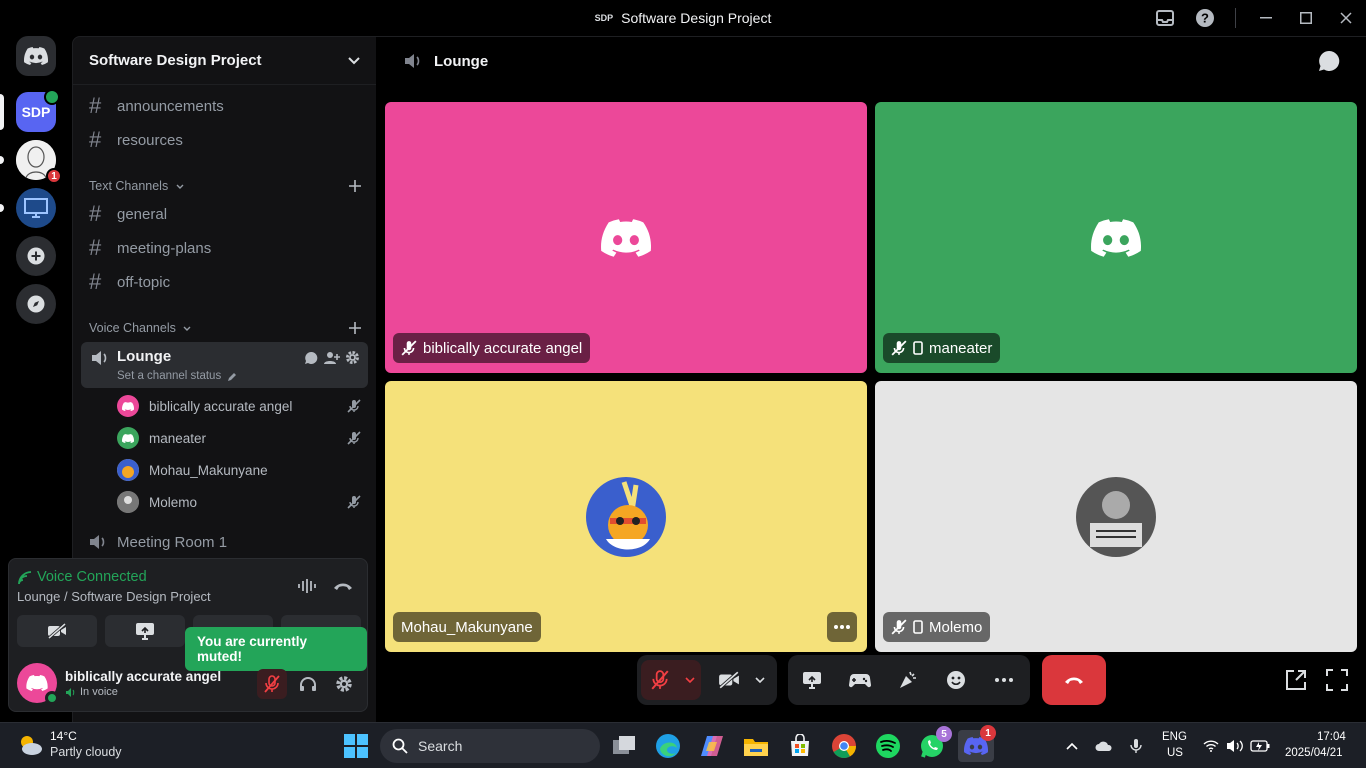 The image size is (1366, 768). I want to click on edge-browser-icon, so click(668, 746).